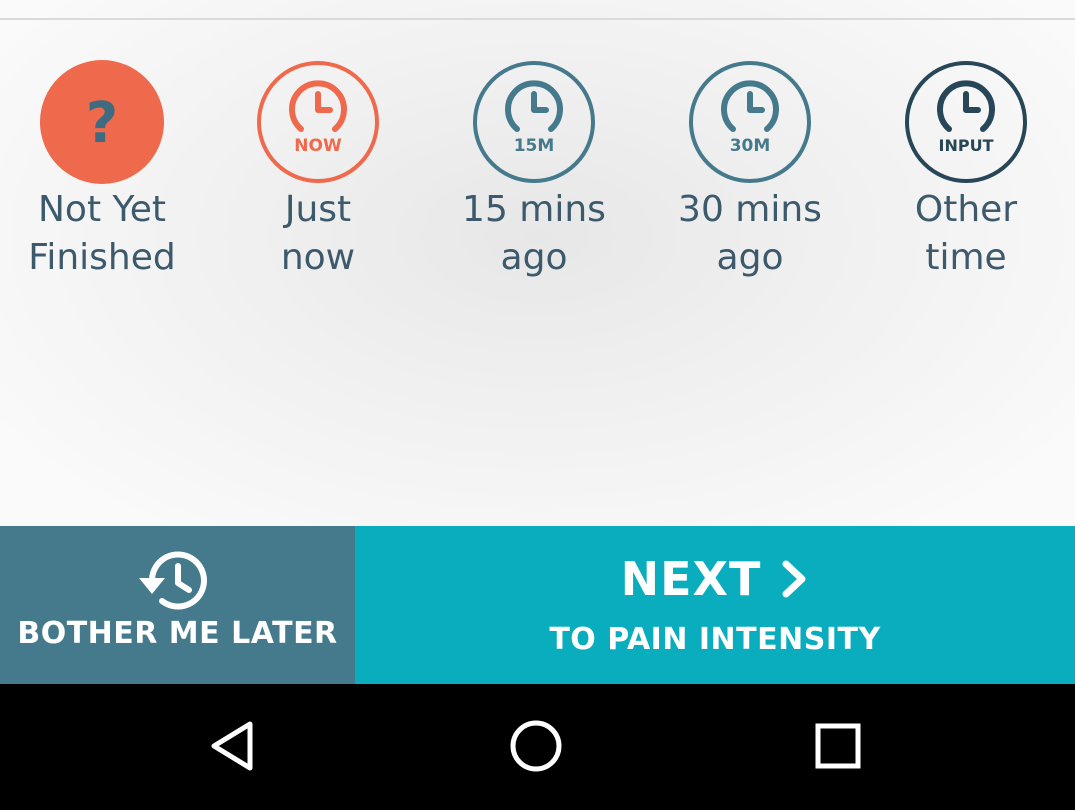 The height and width of the screenshot is (810, 1075). What do you see at coordinates (794, 578) in the screenshot?
I see `chevron-right-icon` at bounding box center [794, 578].